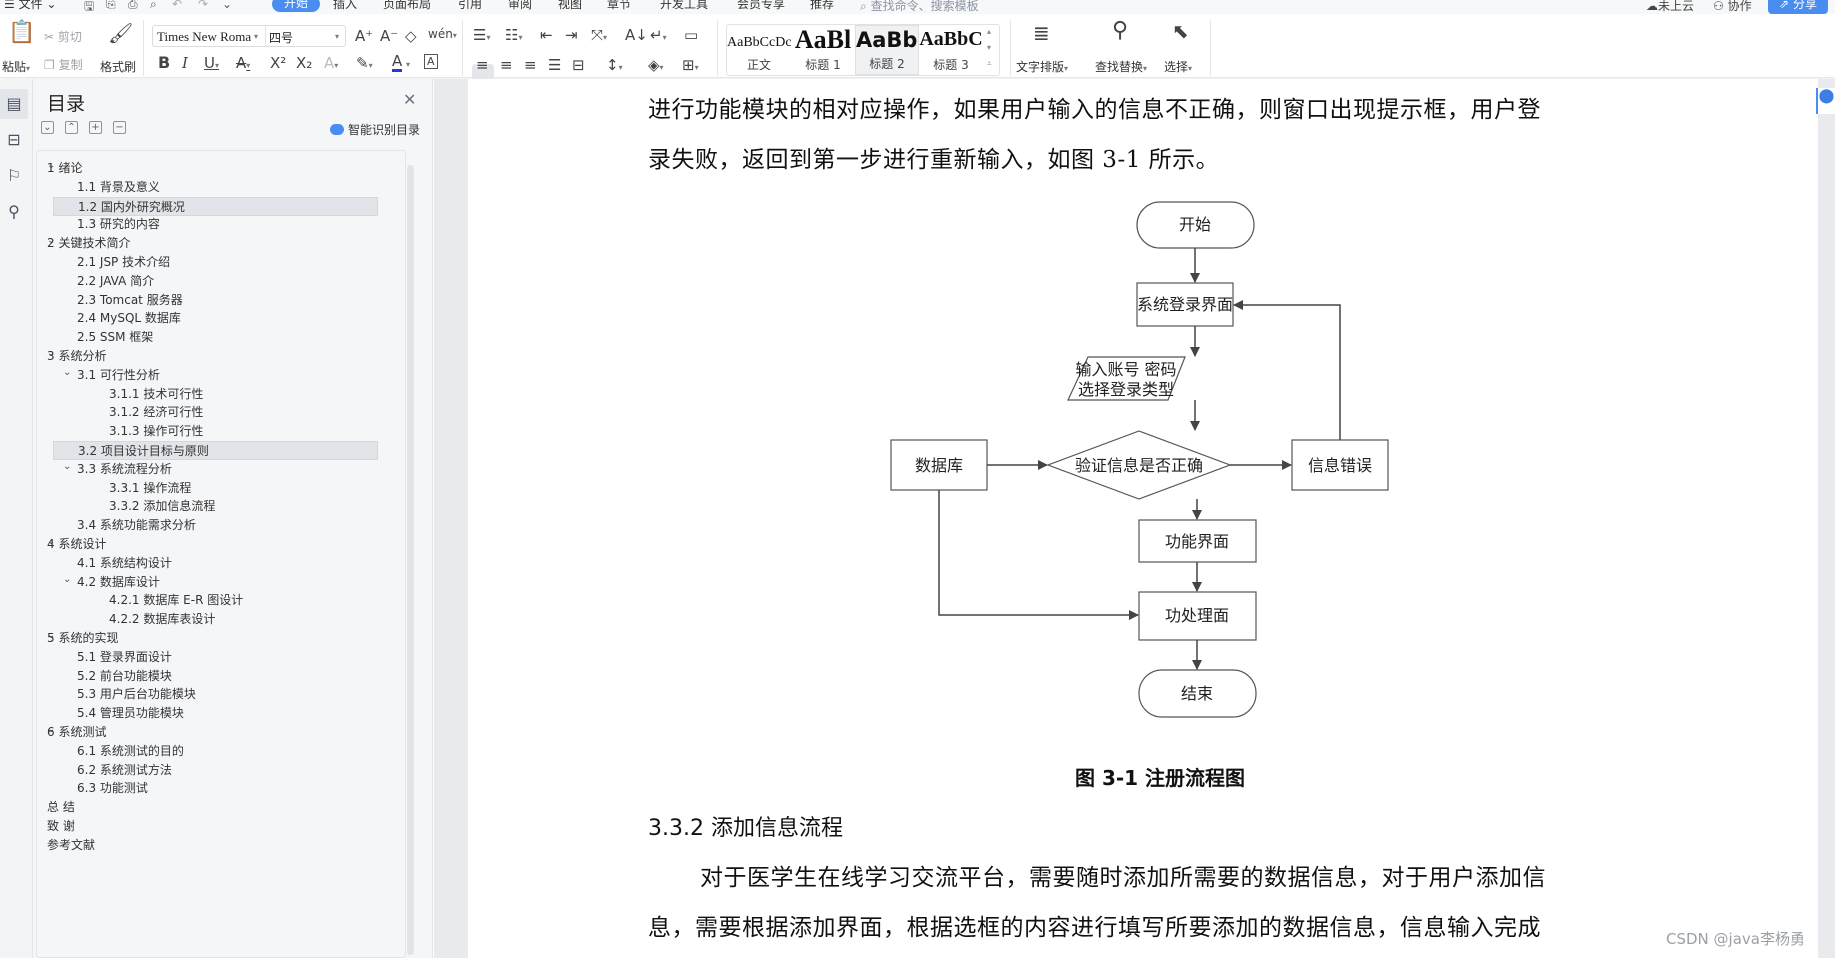 This screenshot has height=958, width=1835. What do you see at coordinates (215, 281) in the screenshot?
I see `toc-item: 2.2 JAVA 简介` at bounding box center [215, 281].